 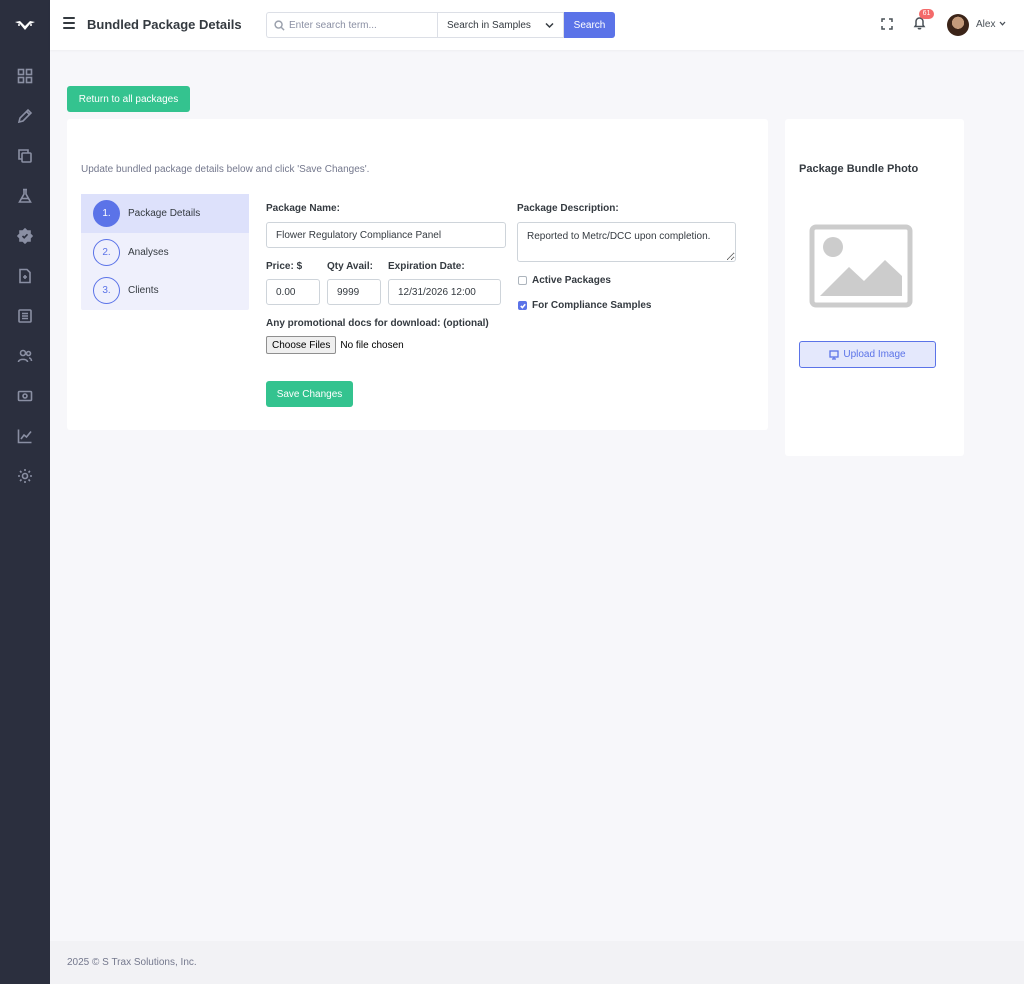 I want to click on file-status: No file chosen, so click(x=372, y=345).